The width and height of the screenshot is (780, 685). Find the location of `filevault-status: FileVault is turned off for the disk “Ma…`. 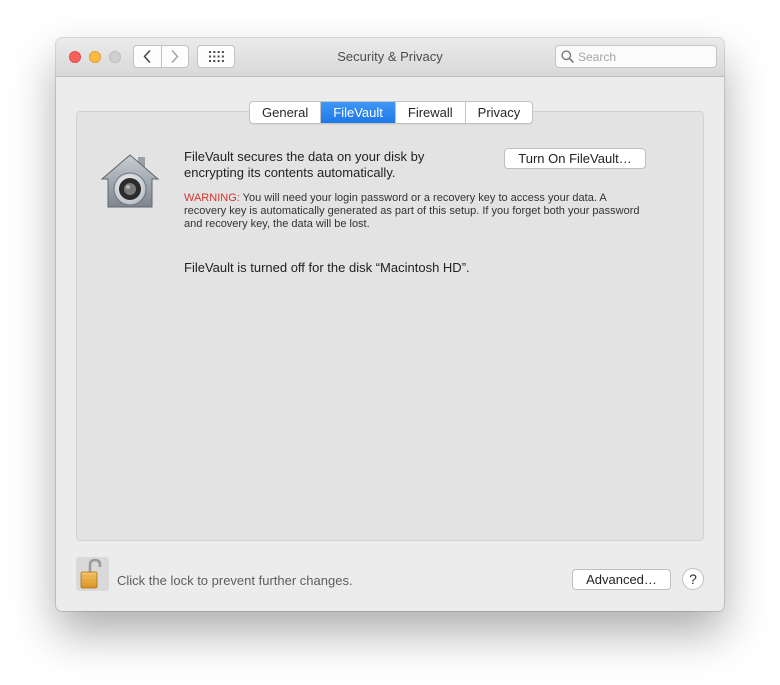

filevault-status: FileVault is turned off for the disk “Ma… is located at coordinates (327, 267).